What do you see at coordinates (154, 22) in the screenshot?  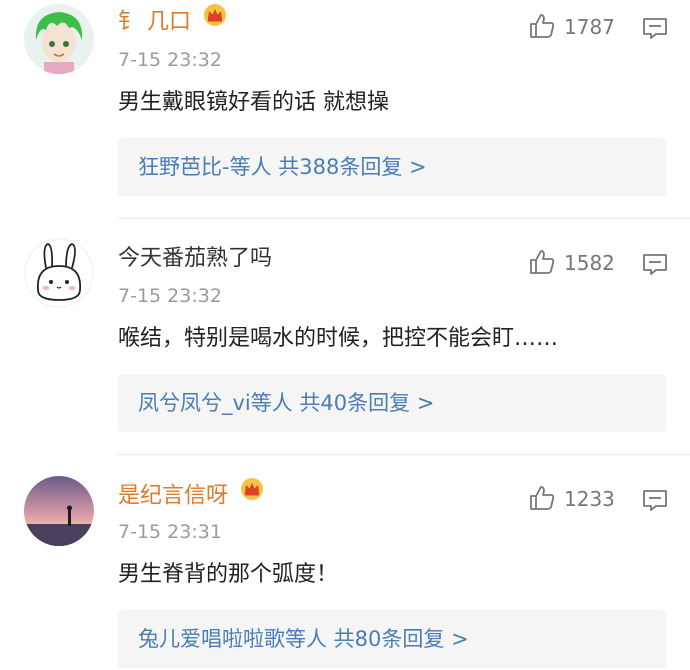 I see `username-text: 钅 几口` at bounding box center [154, 22].